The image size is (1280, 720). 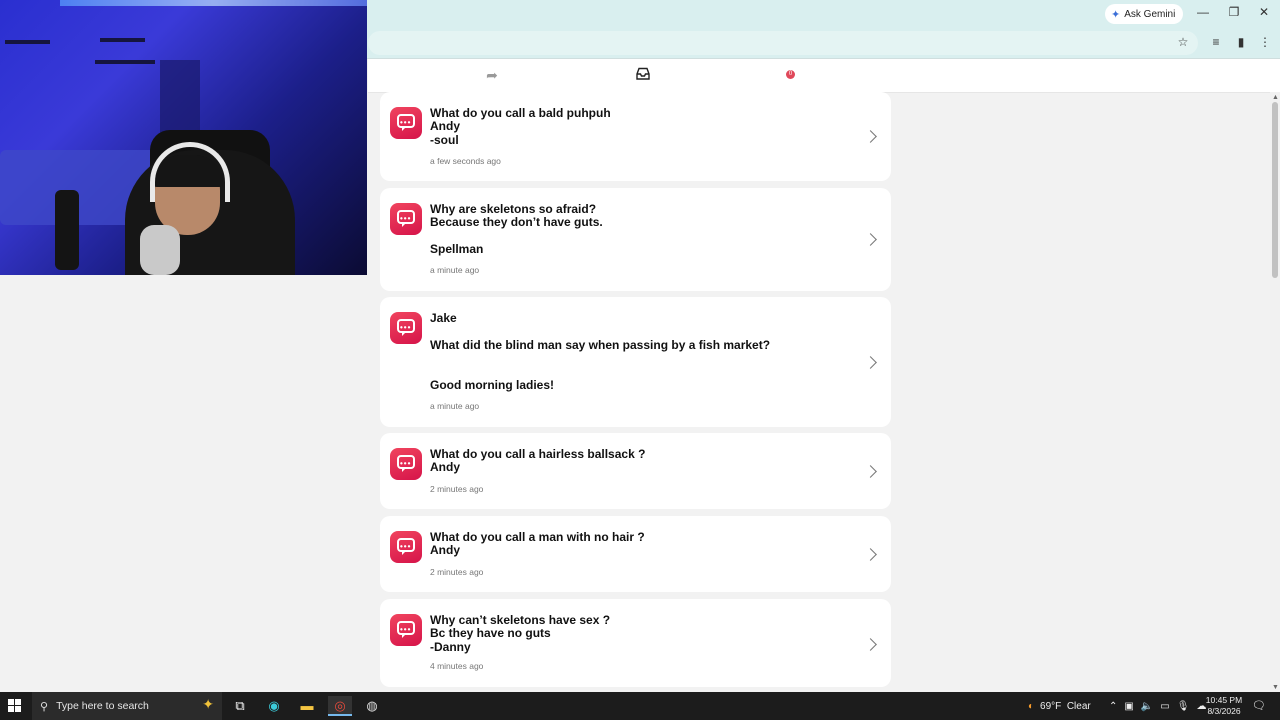 What do you see at coordinates (15, 706) in the screenshot?
I see `windows-start-icon` at bounding box center [15, 706].